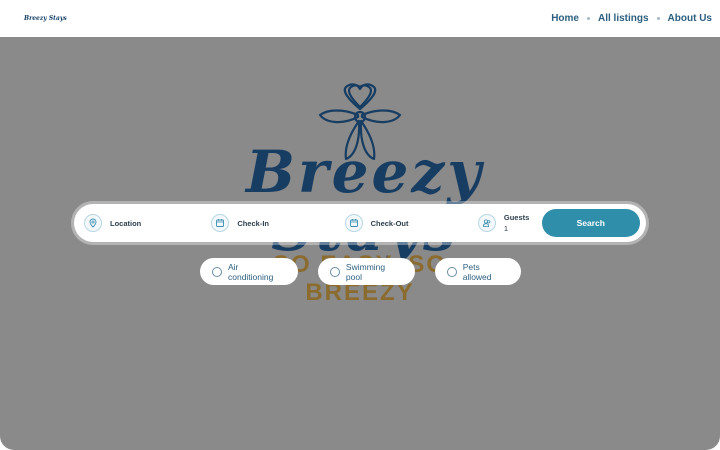  I want to click on filter-label: Pets allowed, so click(477, 271).